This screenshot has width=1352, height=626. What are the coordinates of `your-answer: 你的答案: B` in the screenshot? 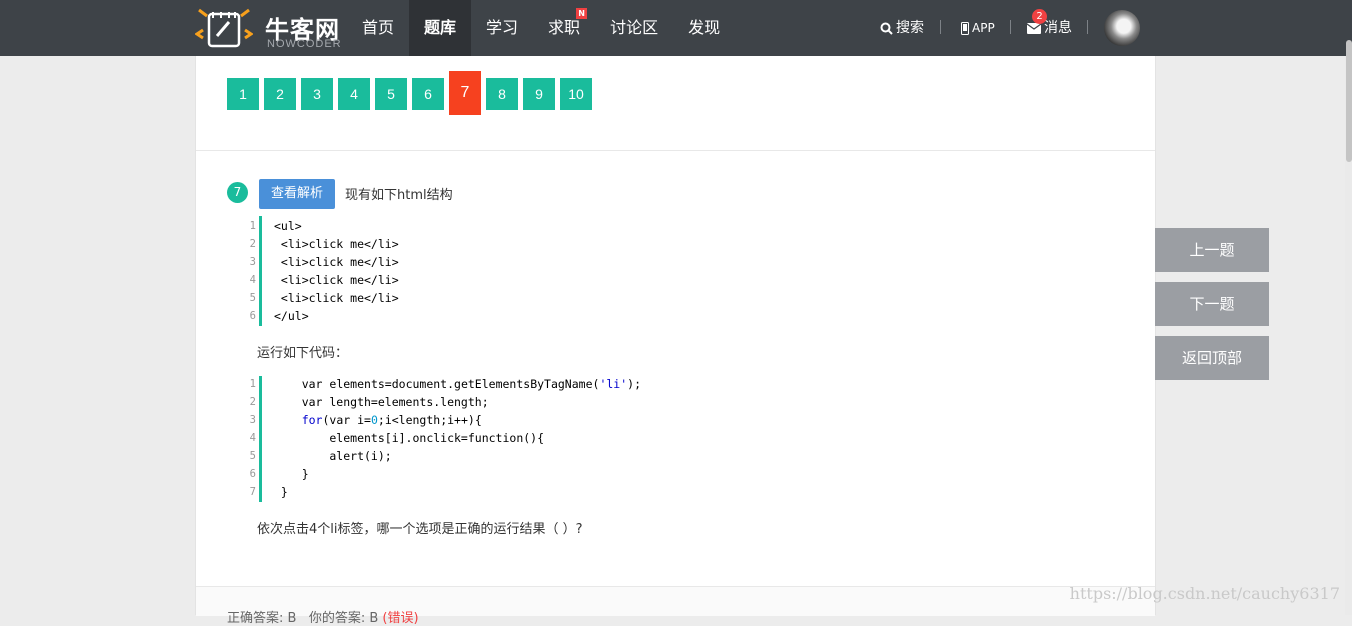 It's located at (343, 618).